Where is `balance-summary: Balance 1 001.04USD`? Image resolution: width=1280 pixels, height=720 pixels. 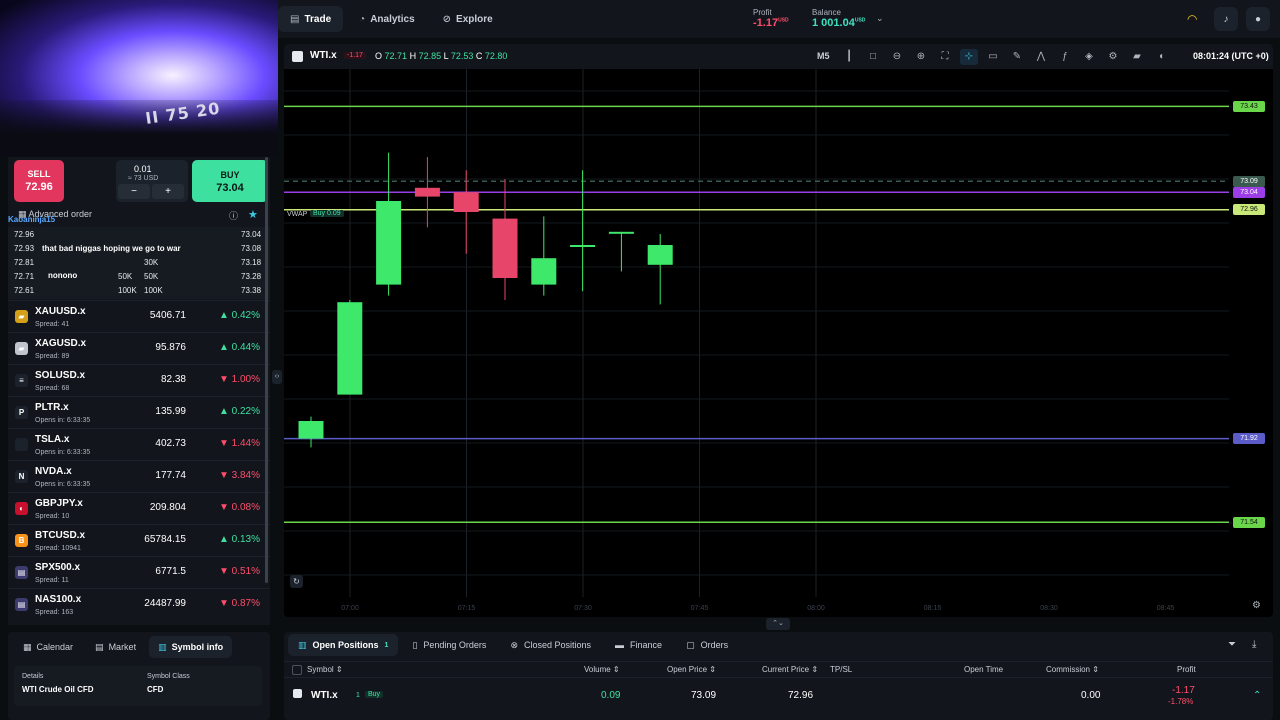
balance-summary: Balance 1 001.04USD is located at coordinates (838, 18).